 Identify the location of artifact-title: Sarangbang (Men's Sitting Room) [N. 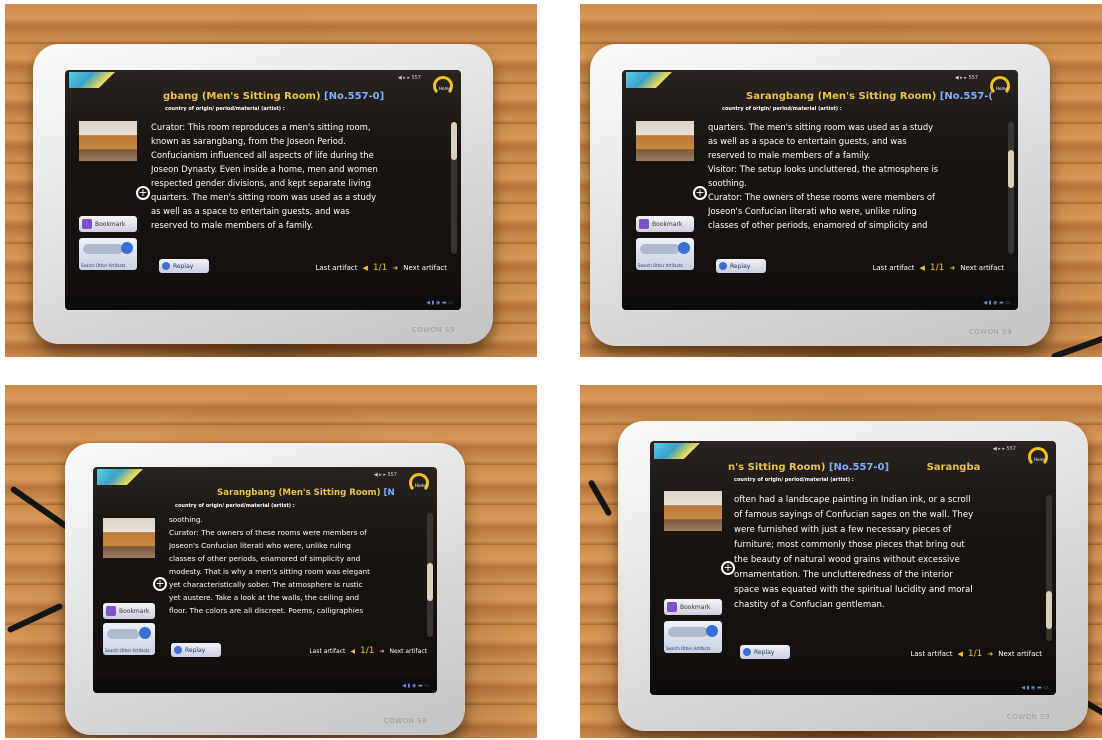
(306, 493).